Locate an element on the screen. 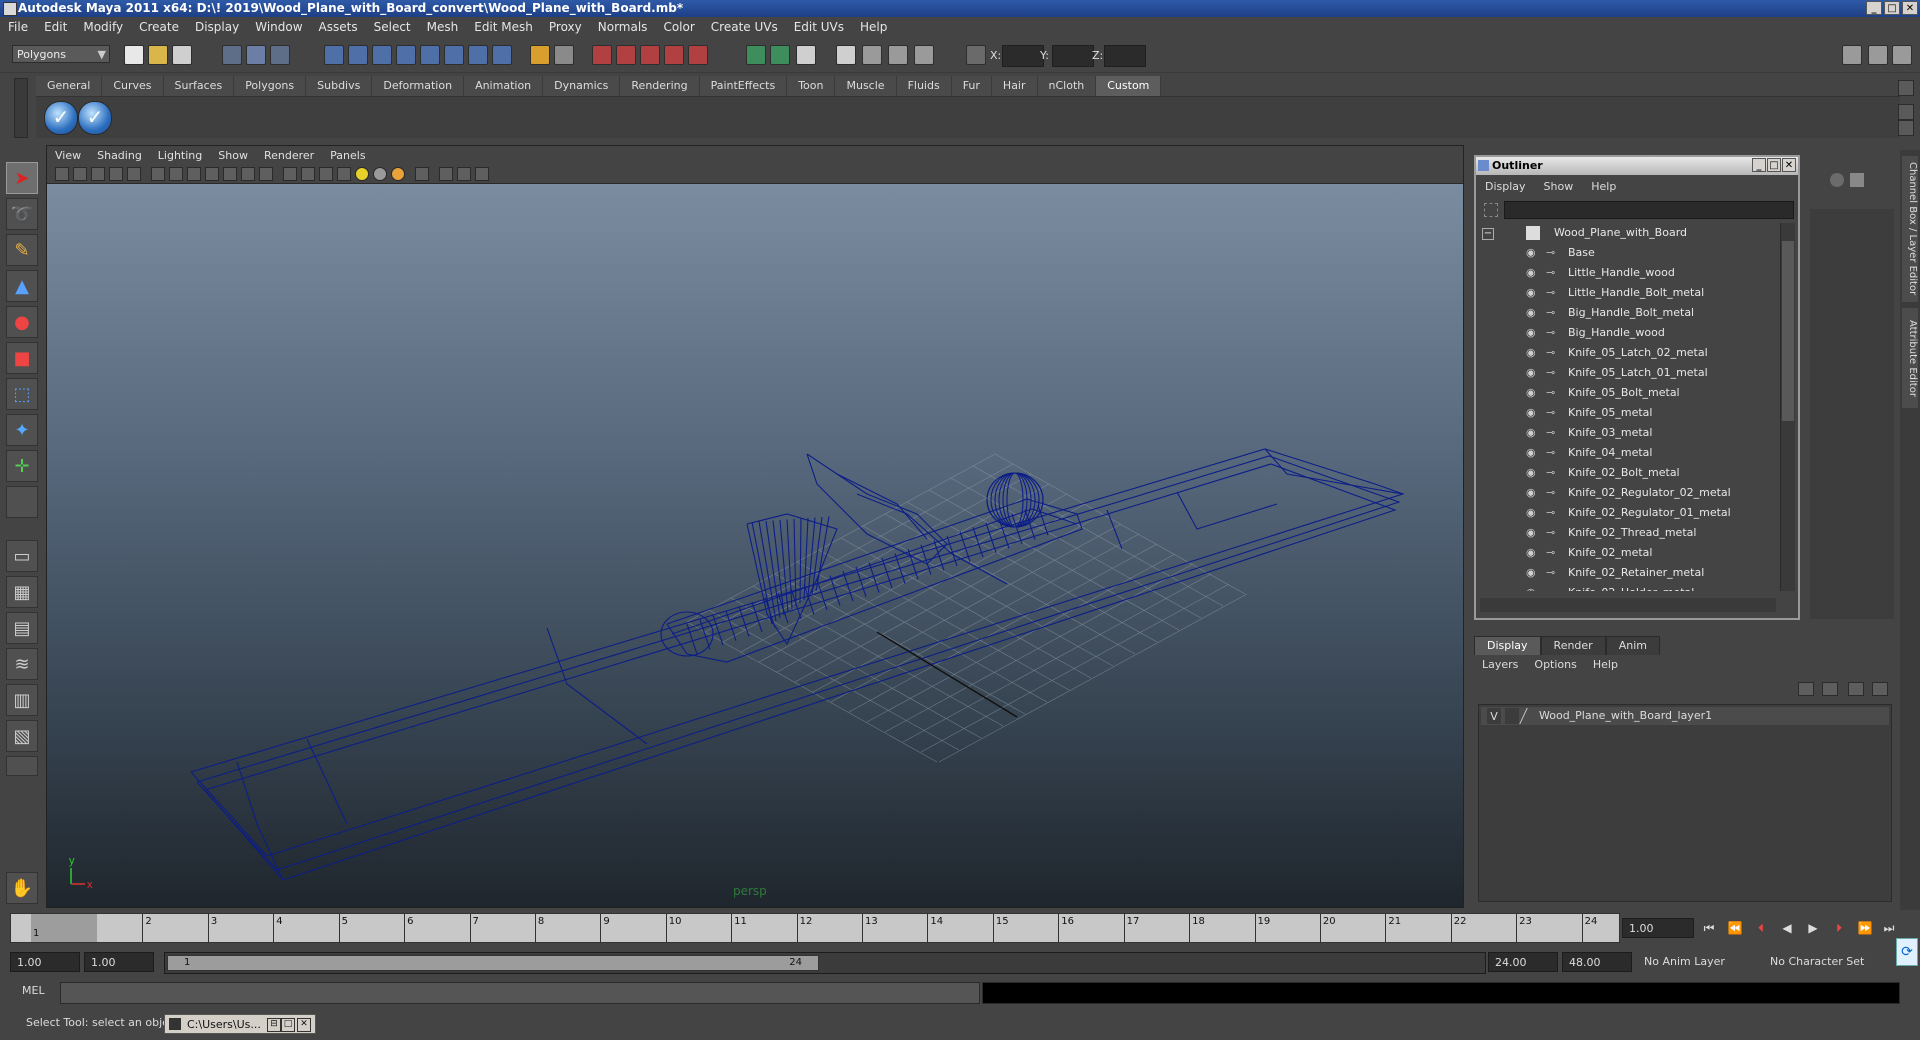 This screenshot has height=1040, width=1920. shelf-tab-fluids: Fluids is located at coordinates (924, 86).